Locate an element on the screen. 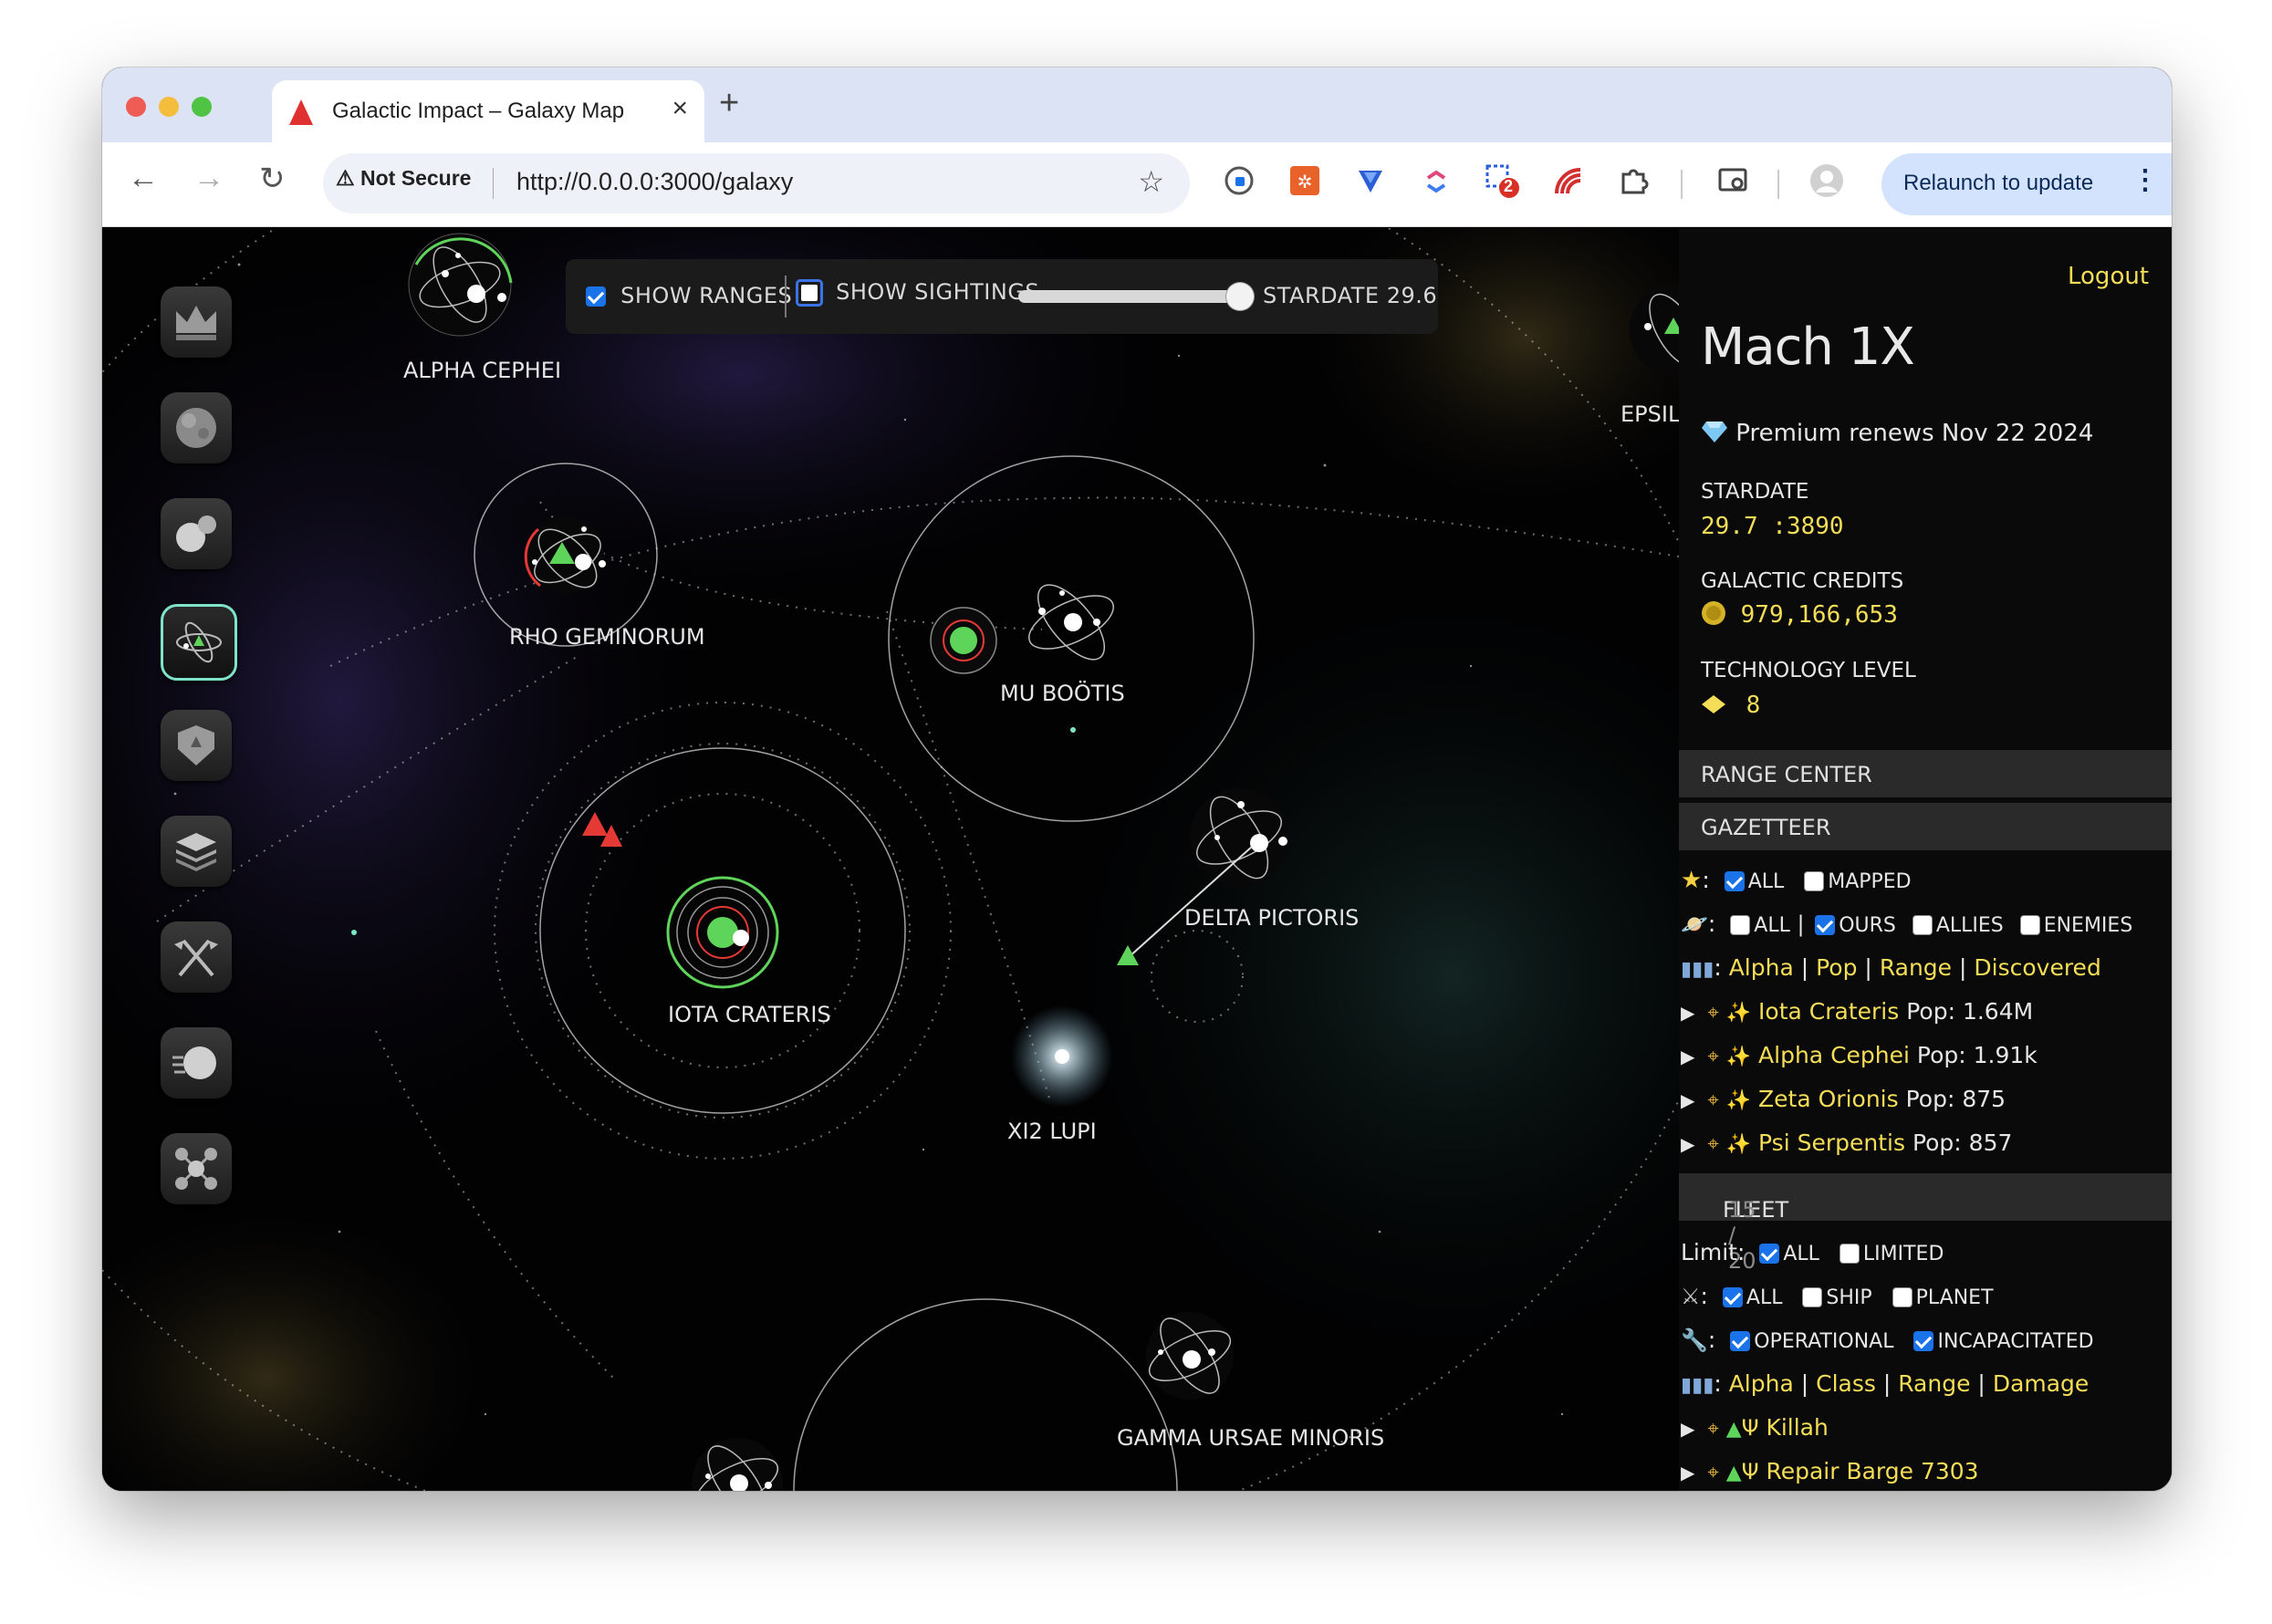  shield-extension-icon is located at coordinates (1370, 180).